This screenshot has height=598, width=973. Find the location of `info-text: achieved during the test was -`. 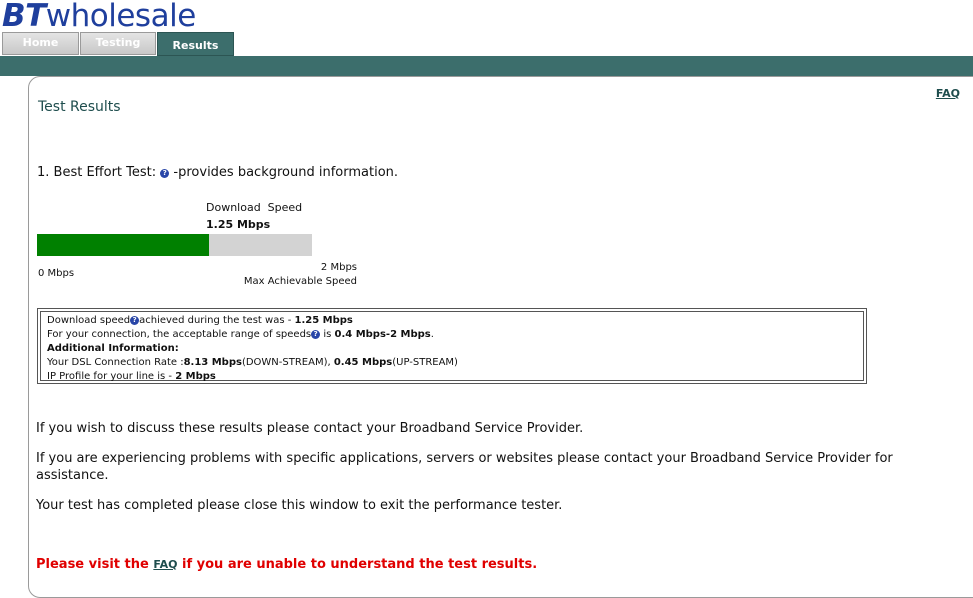

info-text: achieved during the test was - is located at coordinates (217, 320).